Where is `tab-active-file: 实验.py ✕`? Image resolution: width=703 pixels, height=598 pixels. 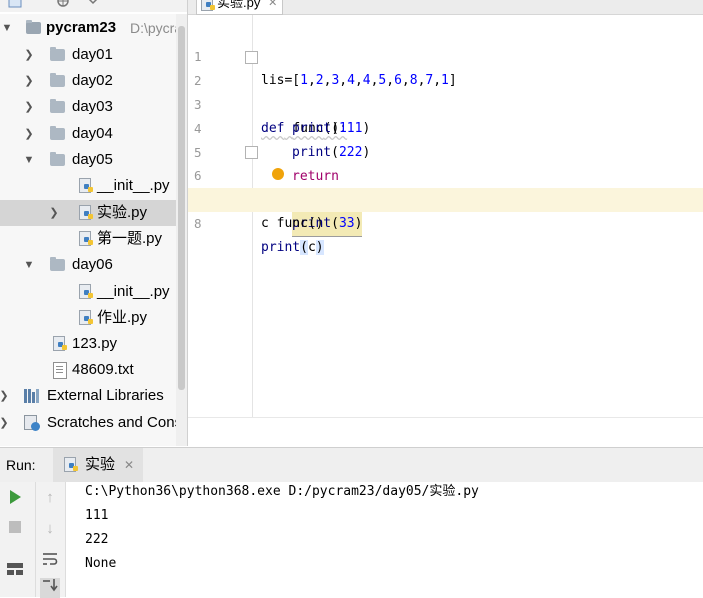
tab-active-file: 实验.py ✕ is located at coordinates (240, 7).